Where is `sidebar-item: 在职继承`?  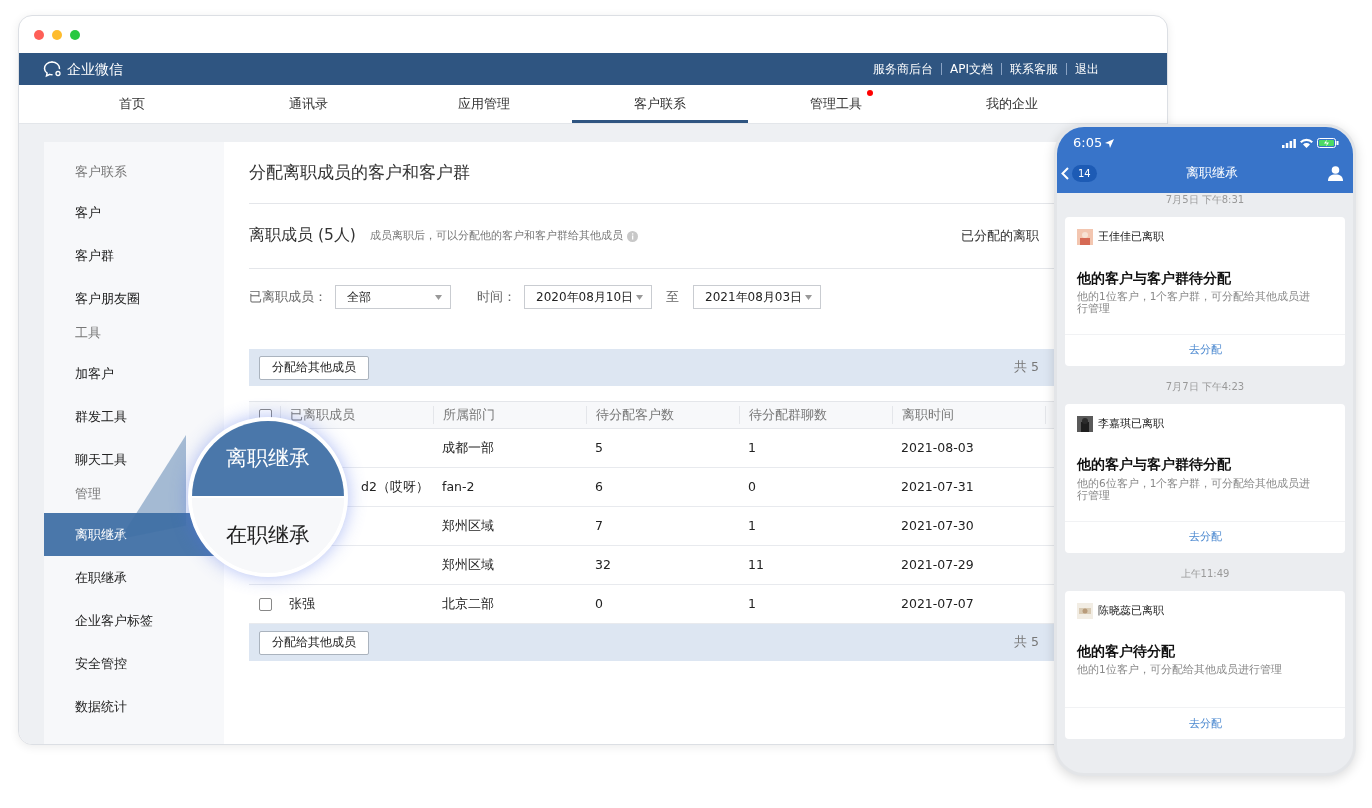
sidebar-item: 在职继承 is located at coordinates (134, 577).